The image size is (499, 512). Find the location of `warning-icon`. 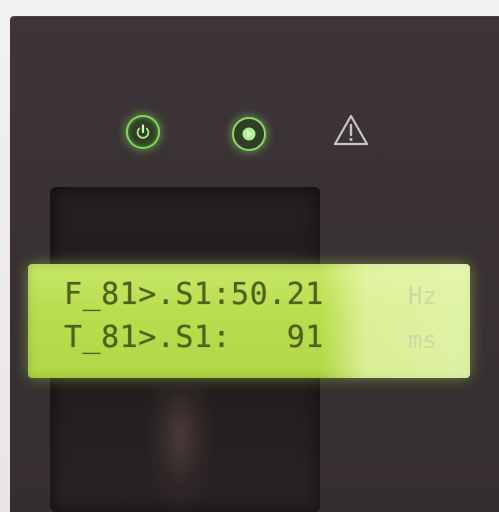

warning-icon is located at coordinates (351, 130).